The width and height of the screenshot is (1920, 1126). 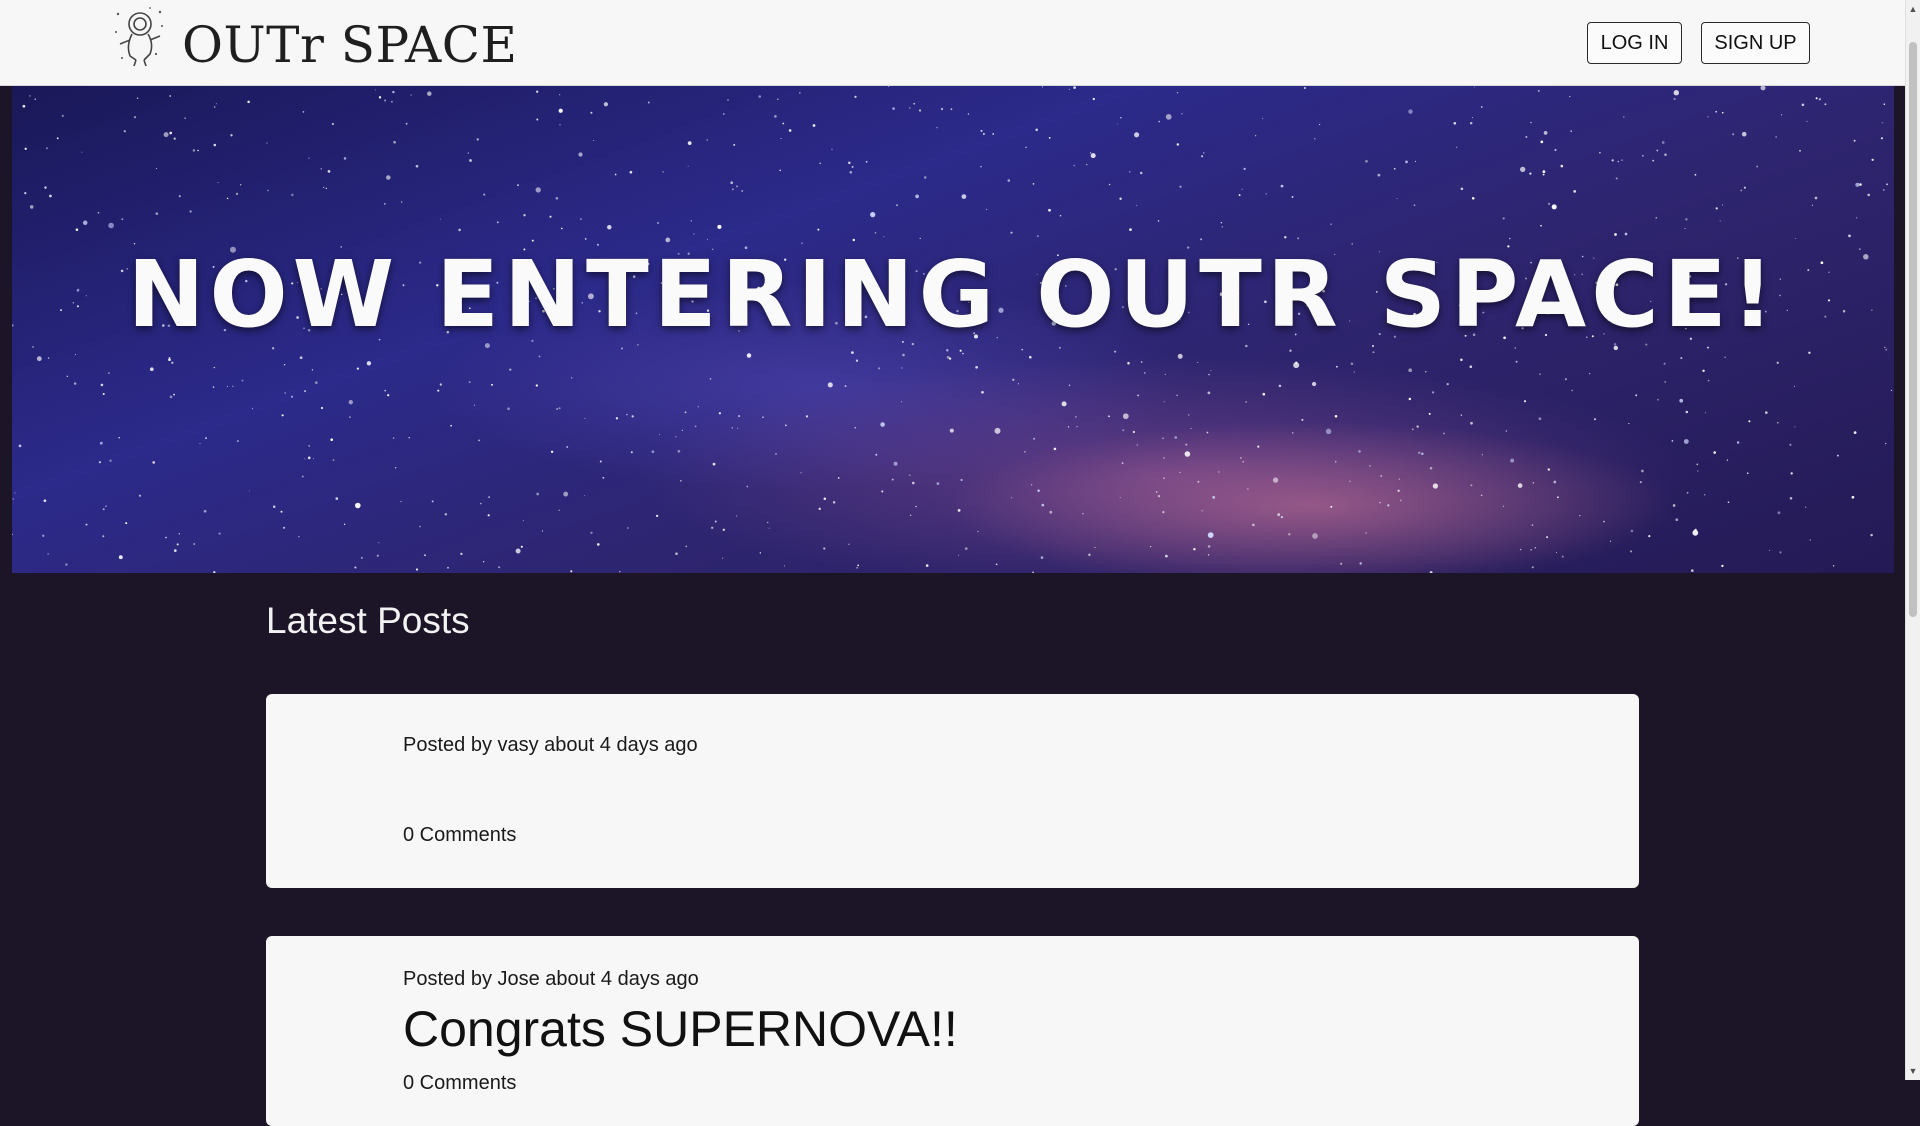 I want to click on top-navbar: OUTr SPACE LOG IN SIGN UP, so click(x=952, y=43).